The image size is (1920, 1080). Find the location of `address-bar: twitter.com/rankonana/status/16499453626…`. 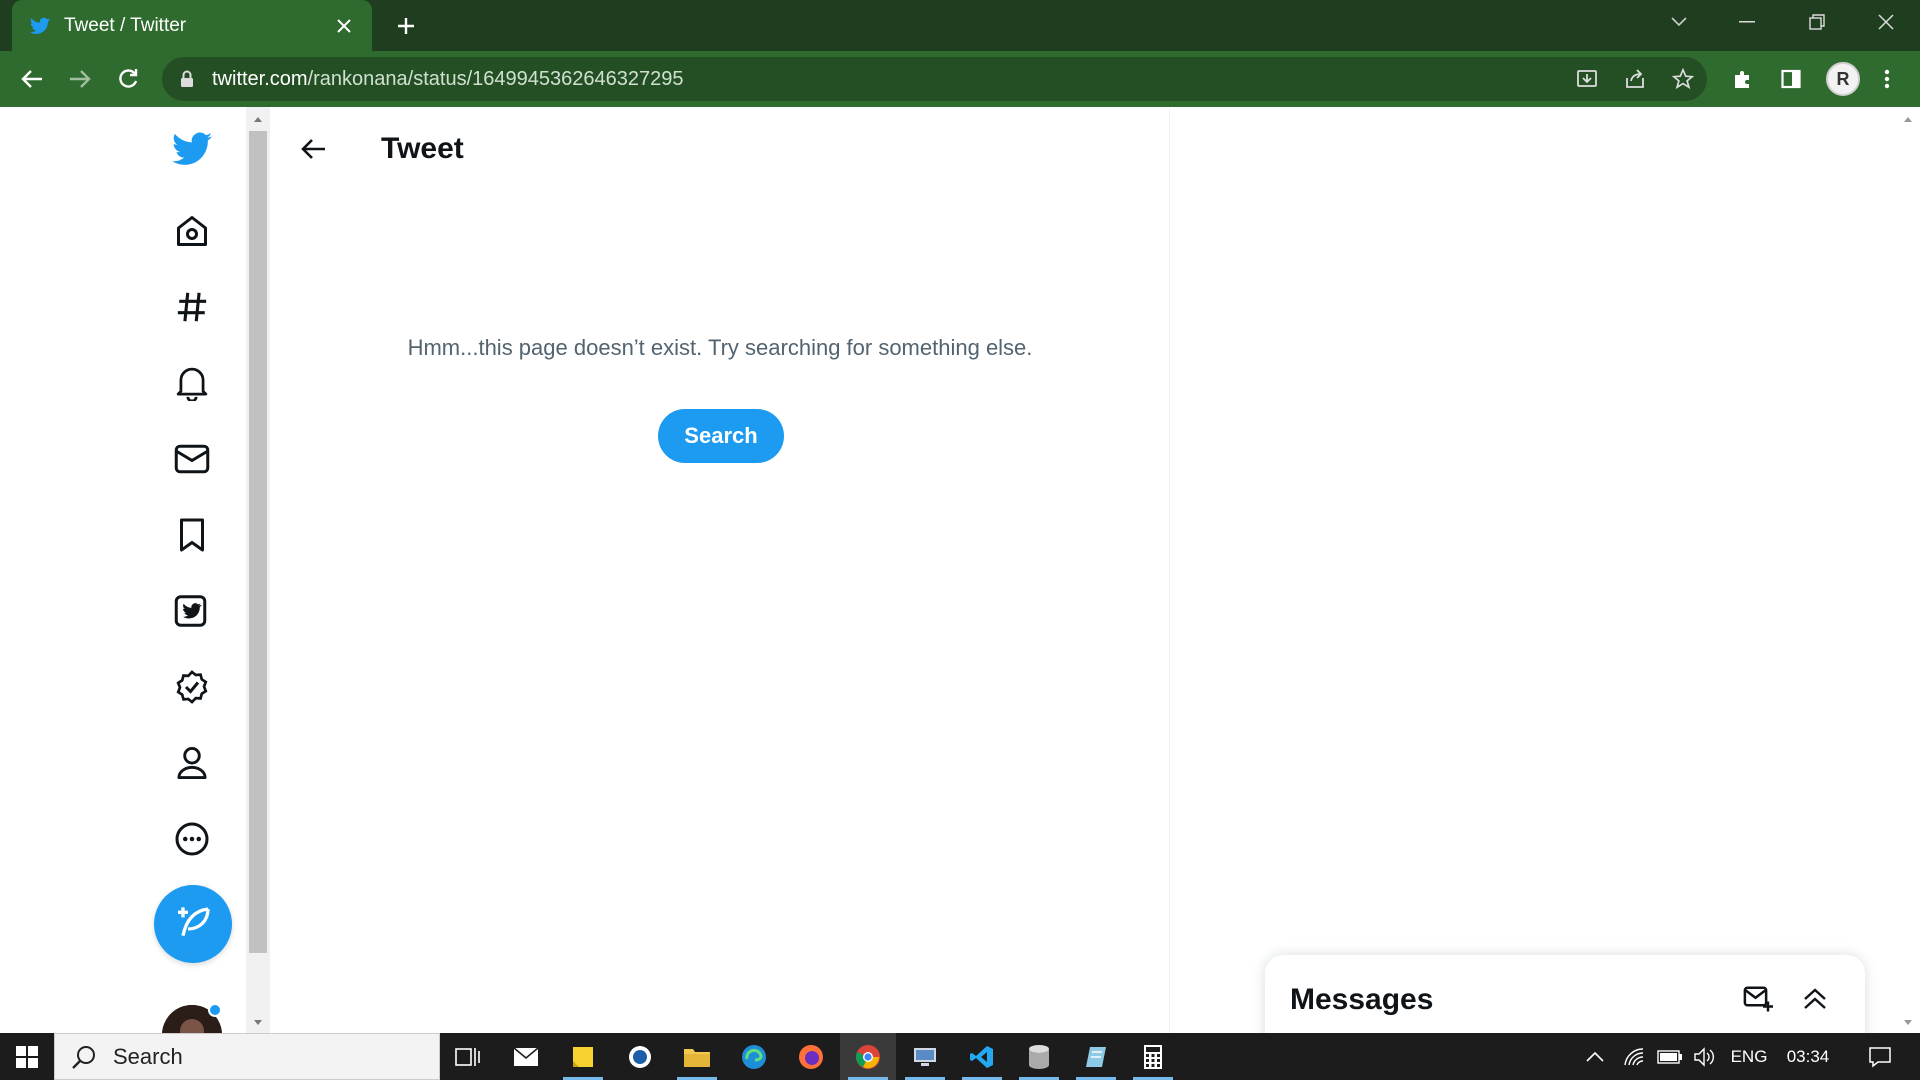

address-bar: twitter.com/rankonana/status/16499453626… is located at coordinates (934, 79).